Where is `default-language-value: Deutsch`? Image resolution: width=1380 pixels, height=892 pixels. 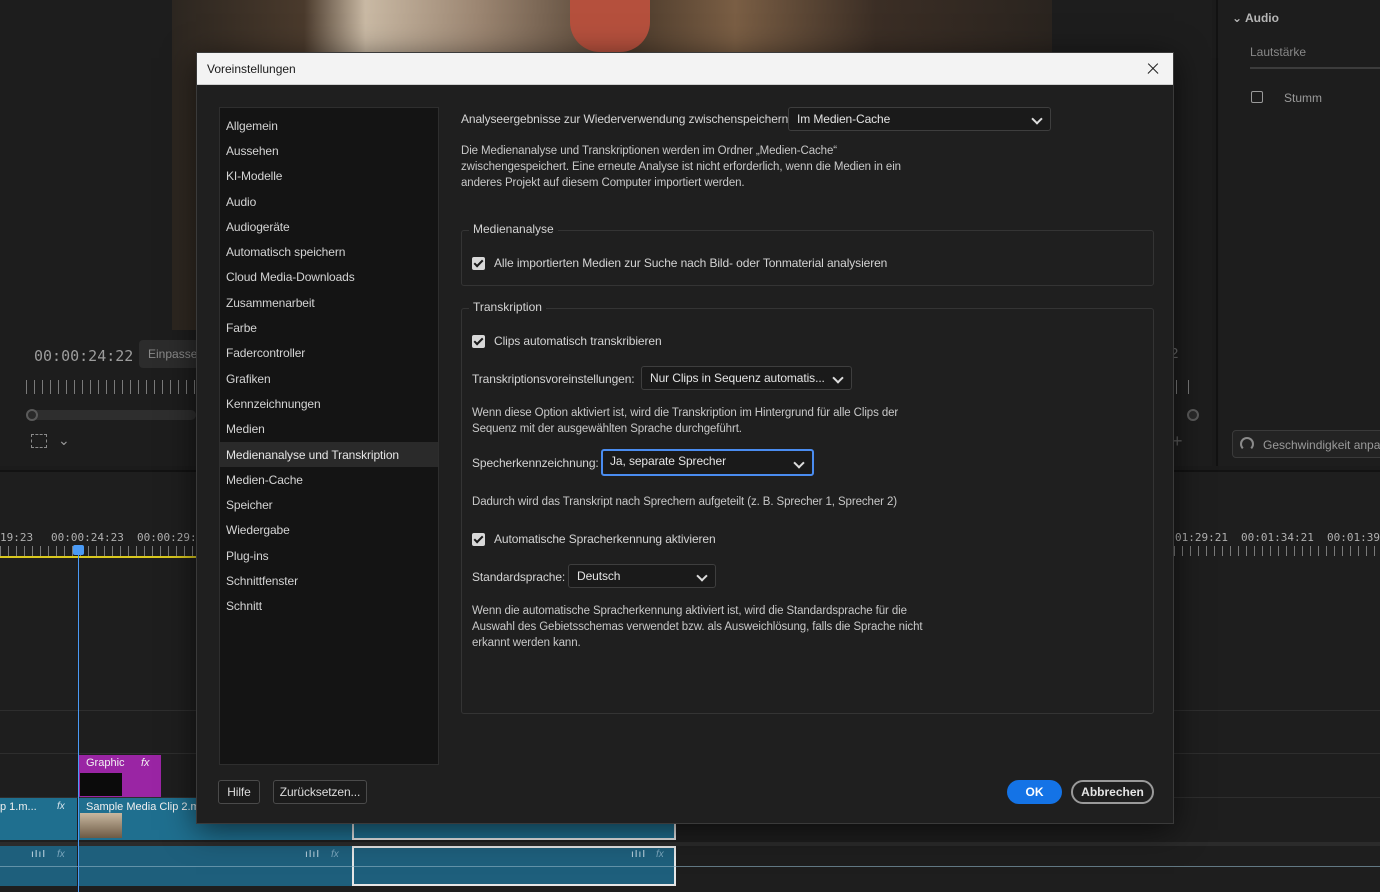
default-language-value: Deutsch is located at coordinates (599, 576).